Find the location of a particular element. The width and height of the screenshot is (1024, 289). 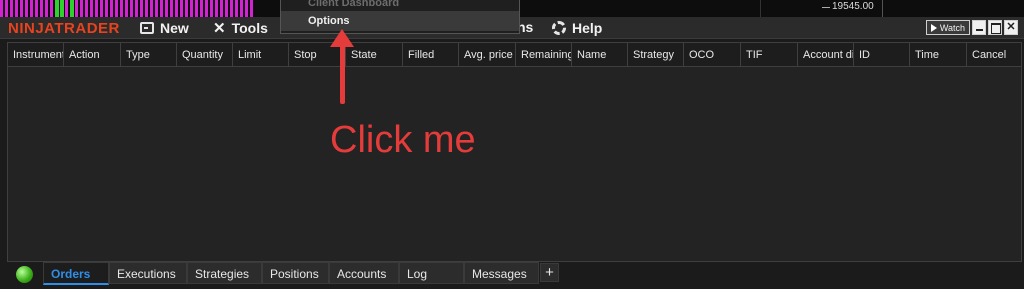

menu-tools: ✕ Tools is located at coordinates (240, 28).